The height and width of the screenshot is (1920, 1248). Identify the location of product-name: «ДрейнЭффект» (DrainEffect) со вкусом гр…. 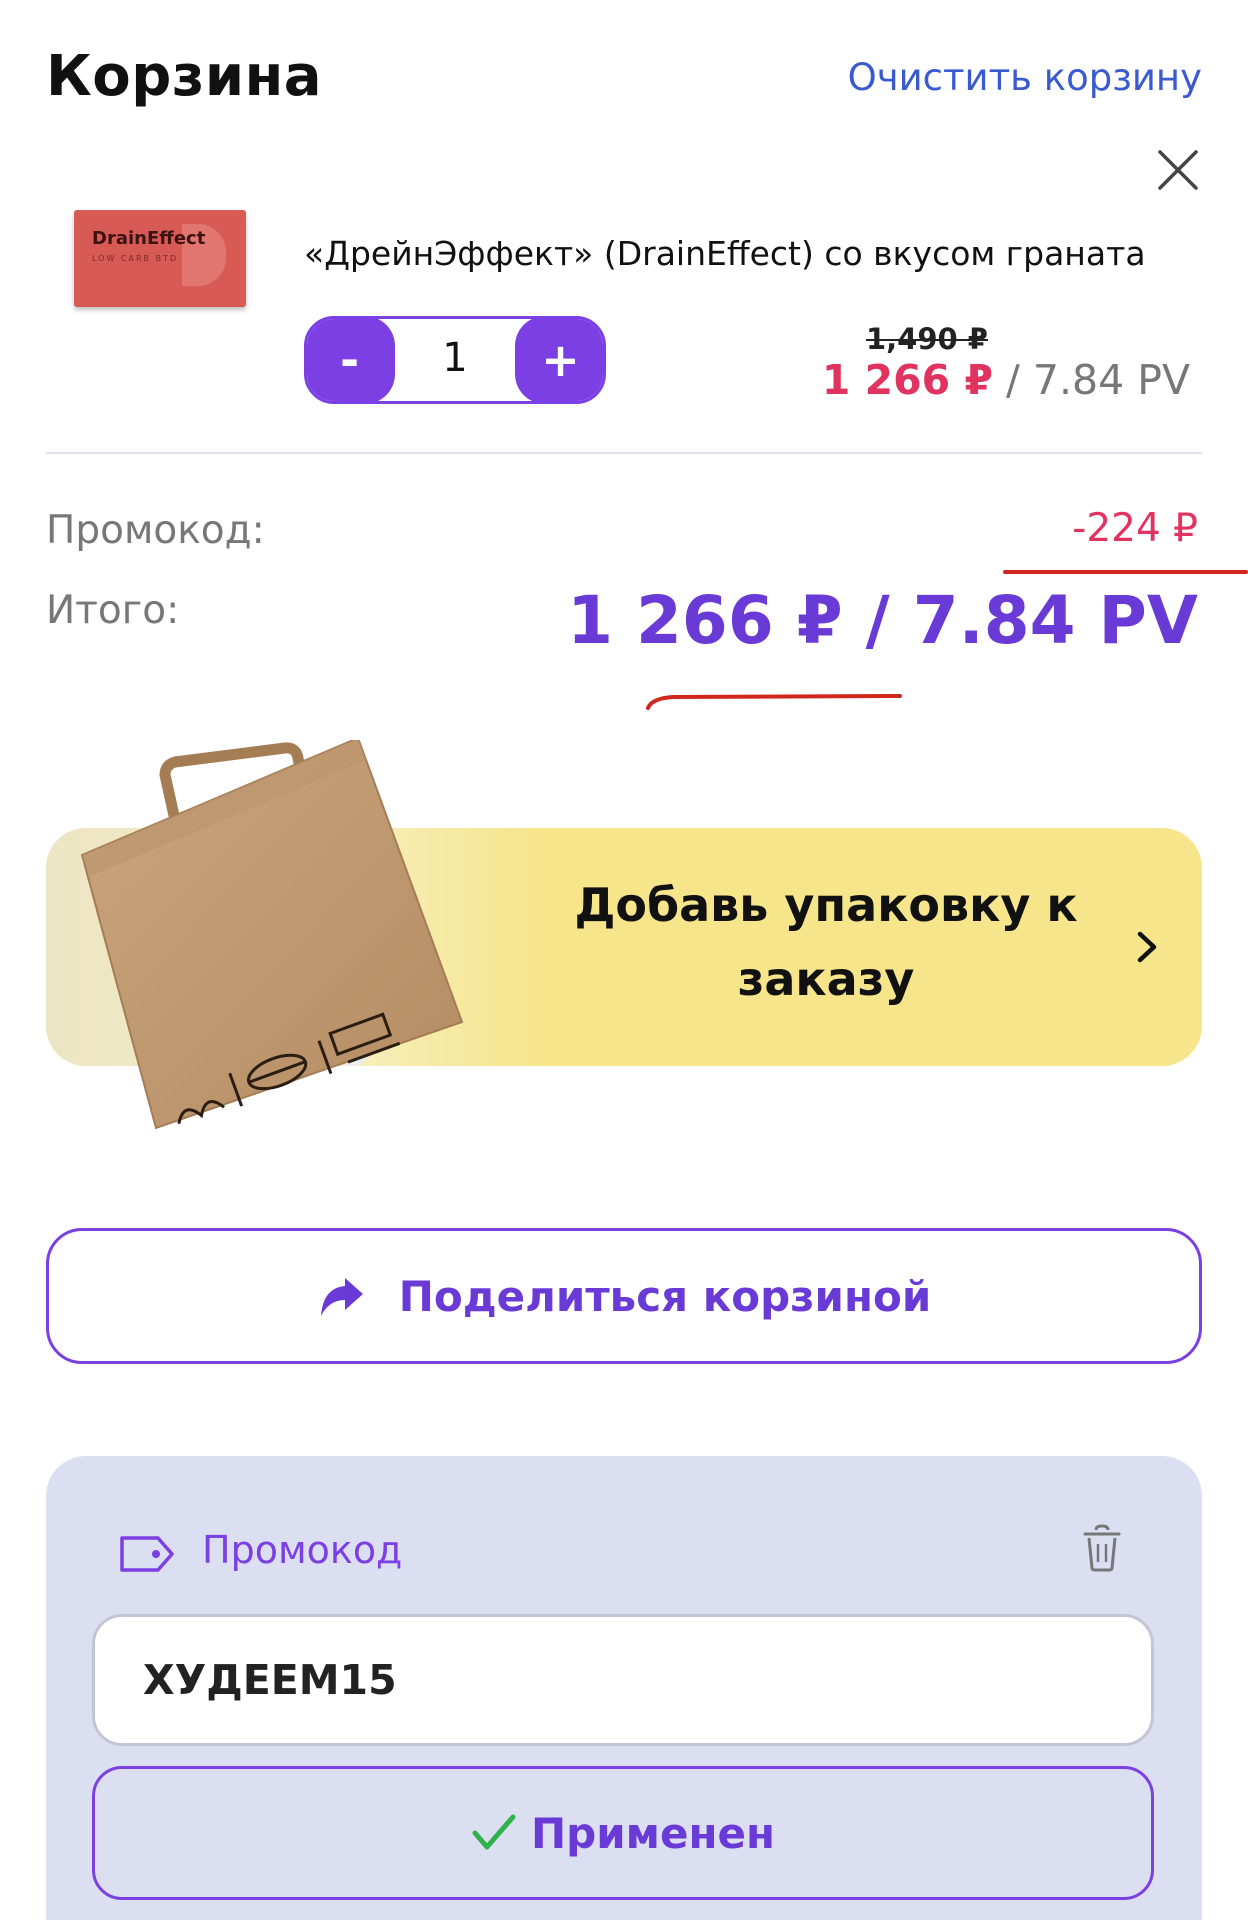
(725, 253).